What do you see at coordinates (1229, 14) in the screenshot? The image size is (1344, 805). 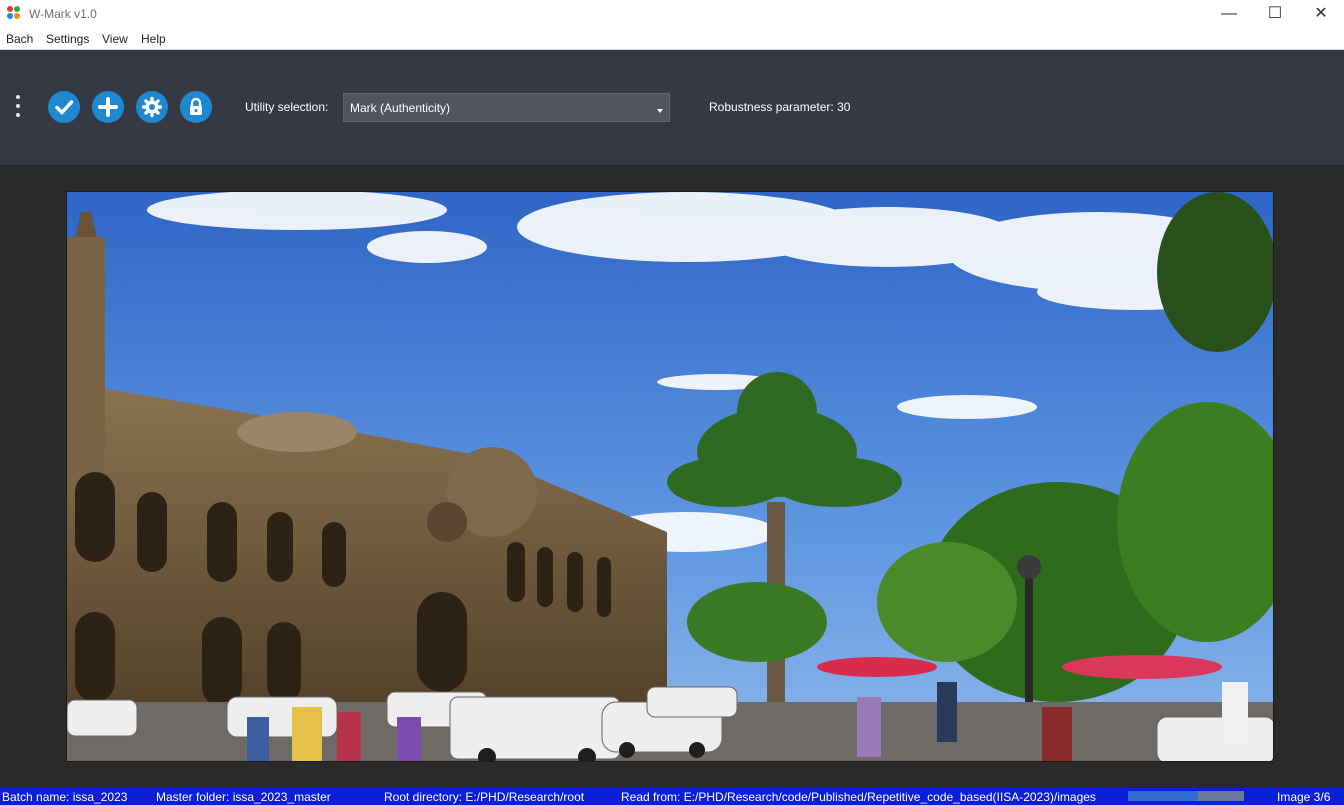 I see `minimize-button: —` at bounding box center [1229, 14].